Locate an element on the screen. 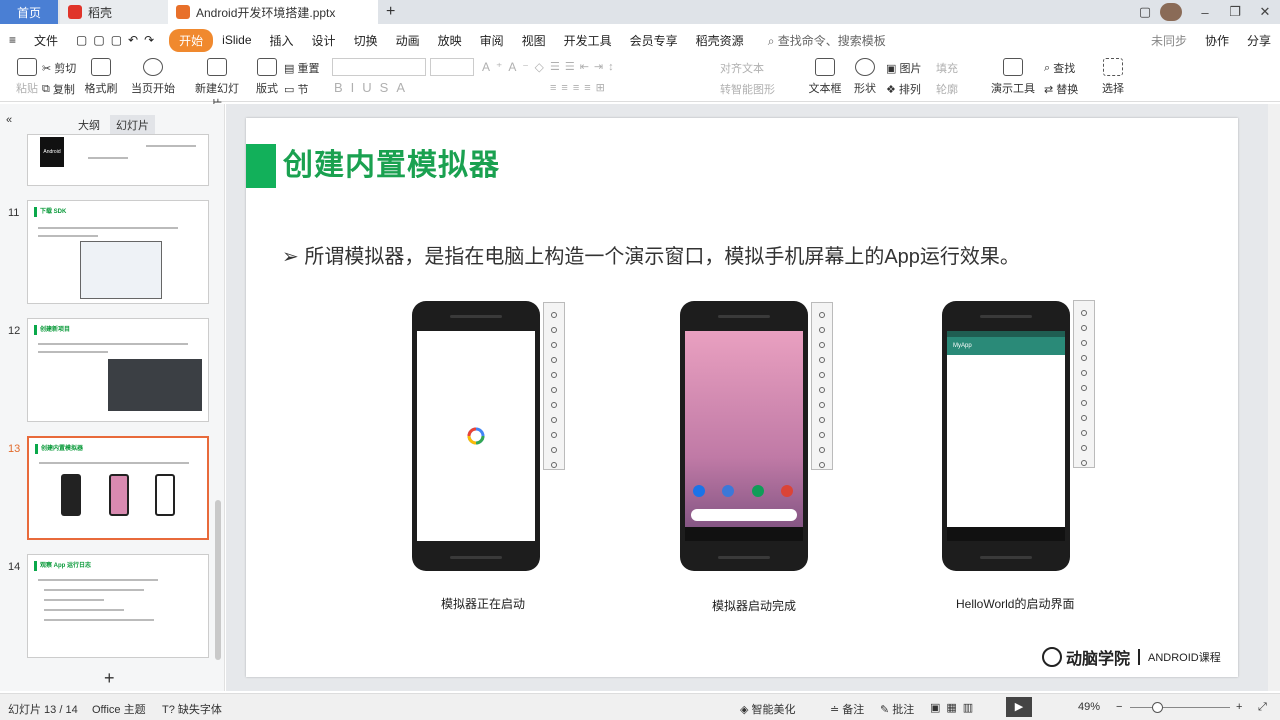  outline-button: 轮廓 is located at coordinates (947, 89).